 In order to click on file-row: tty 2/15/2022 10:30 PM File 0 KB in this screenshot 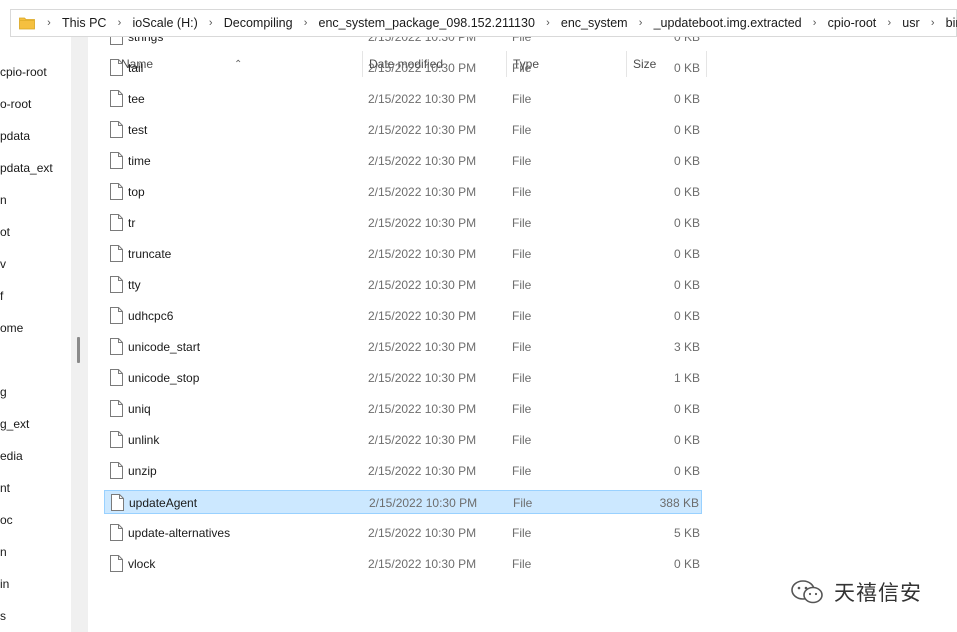, I will do `click(403, 285)`.